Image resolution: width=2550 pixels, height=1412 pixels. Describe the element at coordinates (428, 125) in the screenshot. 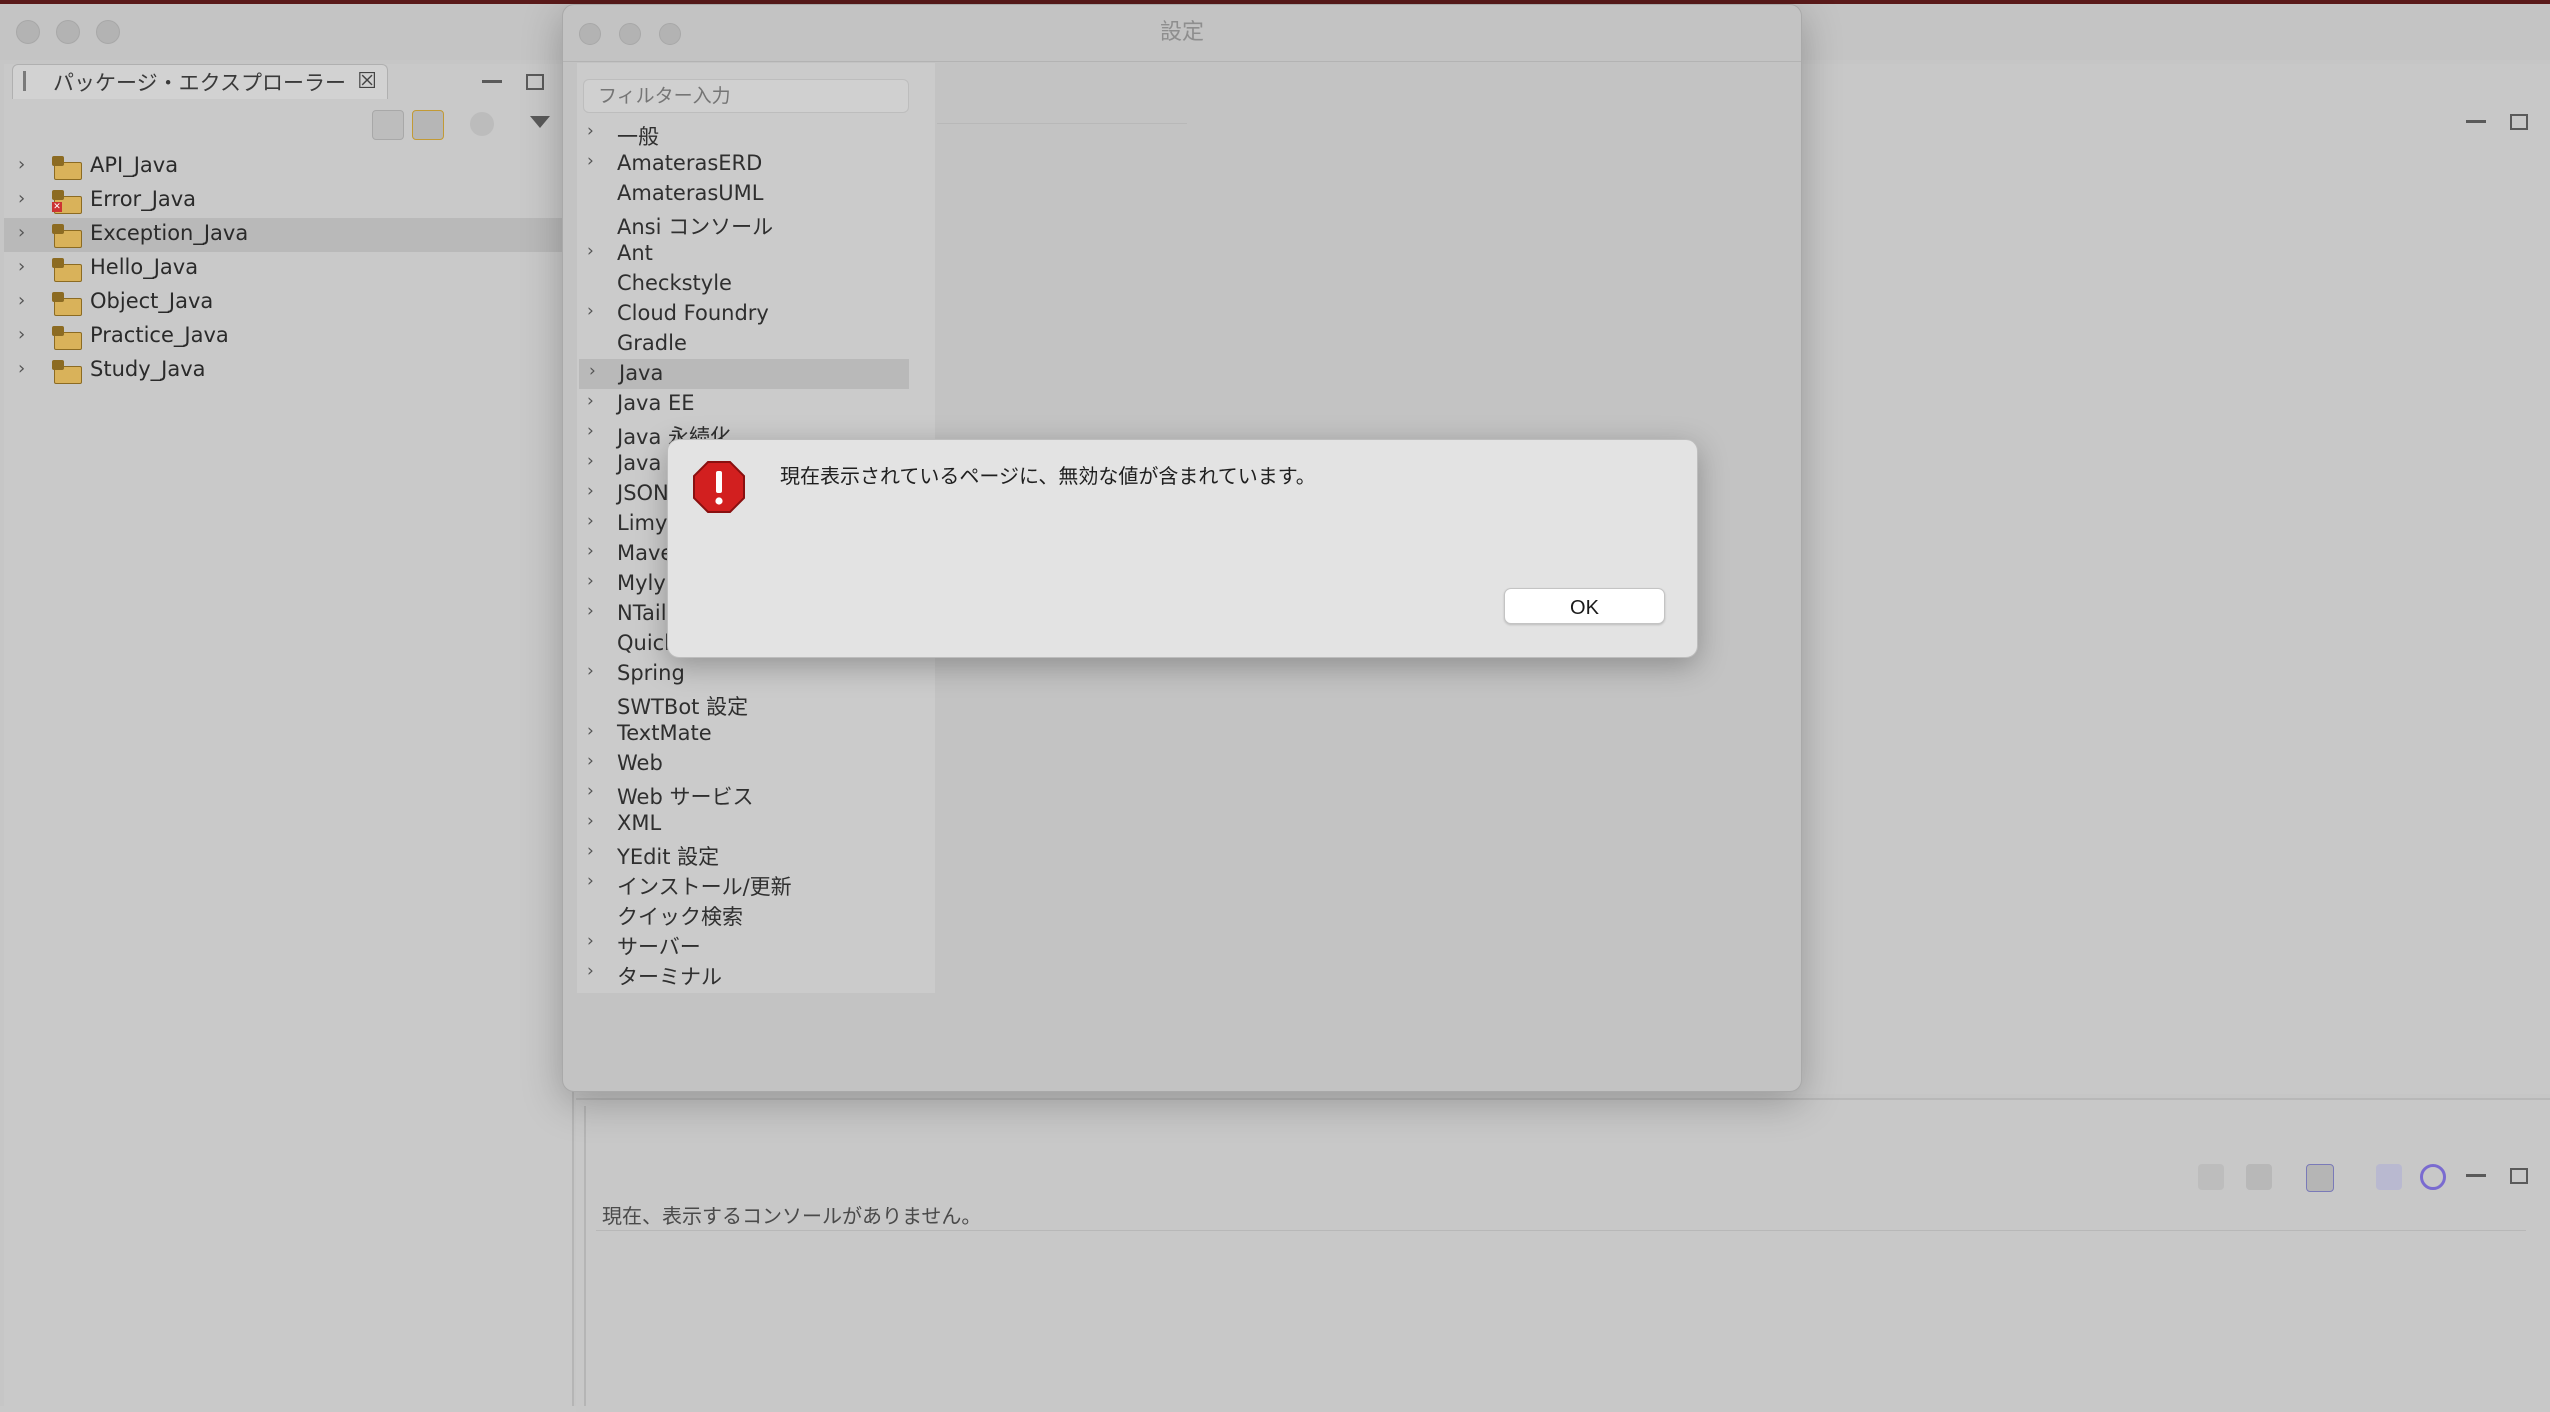

I see `link-with-editor-icon` at that location.